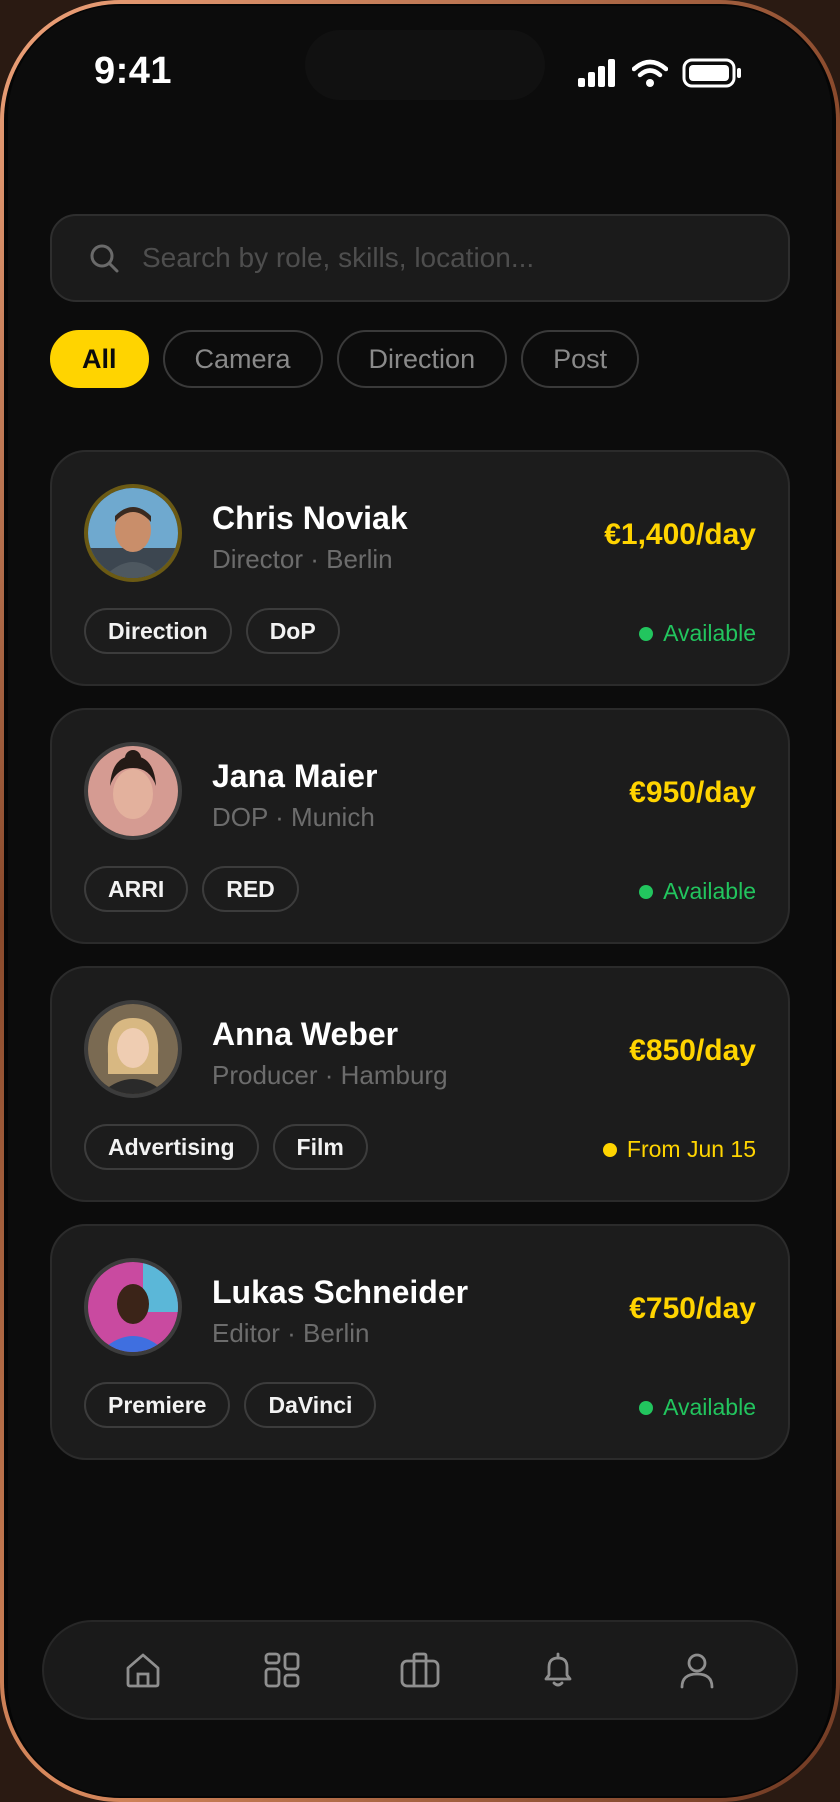 This screenshot has height=1802, width=840. Describe the element at coordinates (422, 359) in the screenshot. I see `filter-chip-direction: Direction` at that location.